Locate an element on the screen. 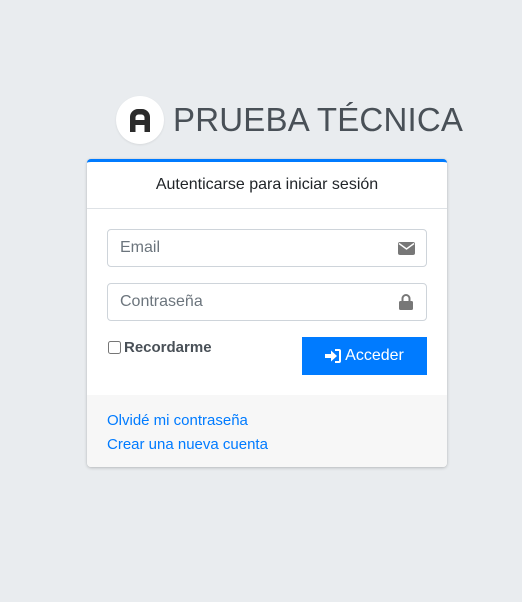 This screenshot has width=522, height=602. submit-label: Acceder is located at coordinates (374, 355).